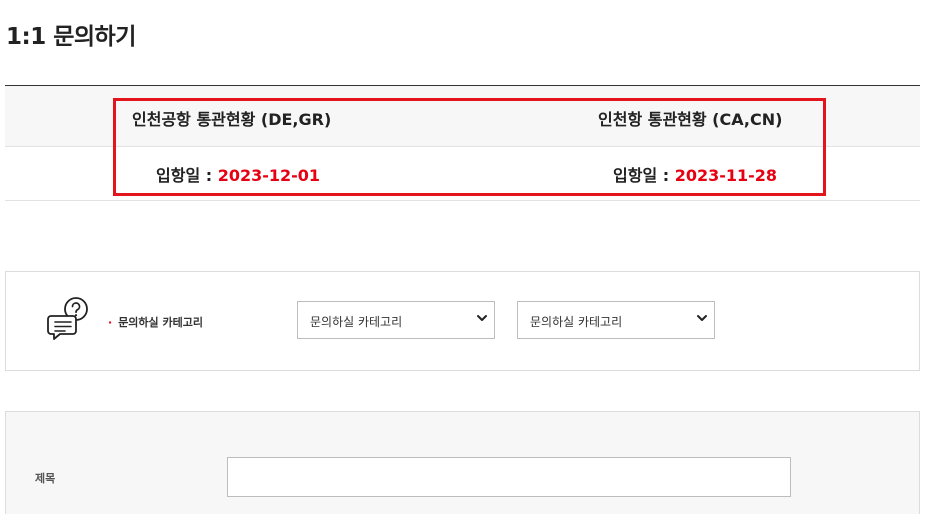 Image resolution: width=925 pixels, height=514 pixels. What do you see at coordinates (45, 478) in the screenshot?
I see `subject-label: 제목` at bounding box center [45, 478].